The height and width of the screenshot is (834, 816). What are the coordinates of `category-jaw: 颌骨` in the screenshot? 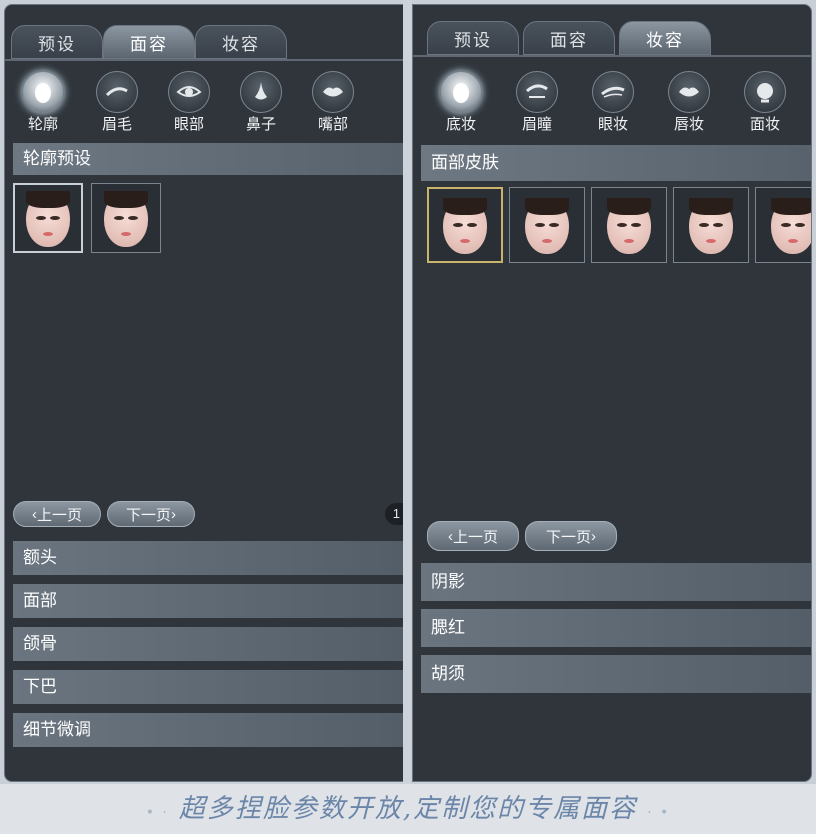 It's located at (208, 644).